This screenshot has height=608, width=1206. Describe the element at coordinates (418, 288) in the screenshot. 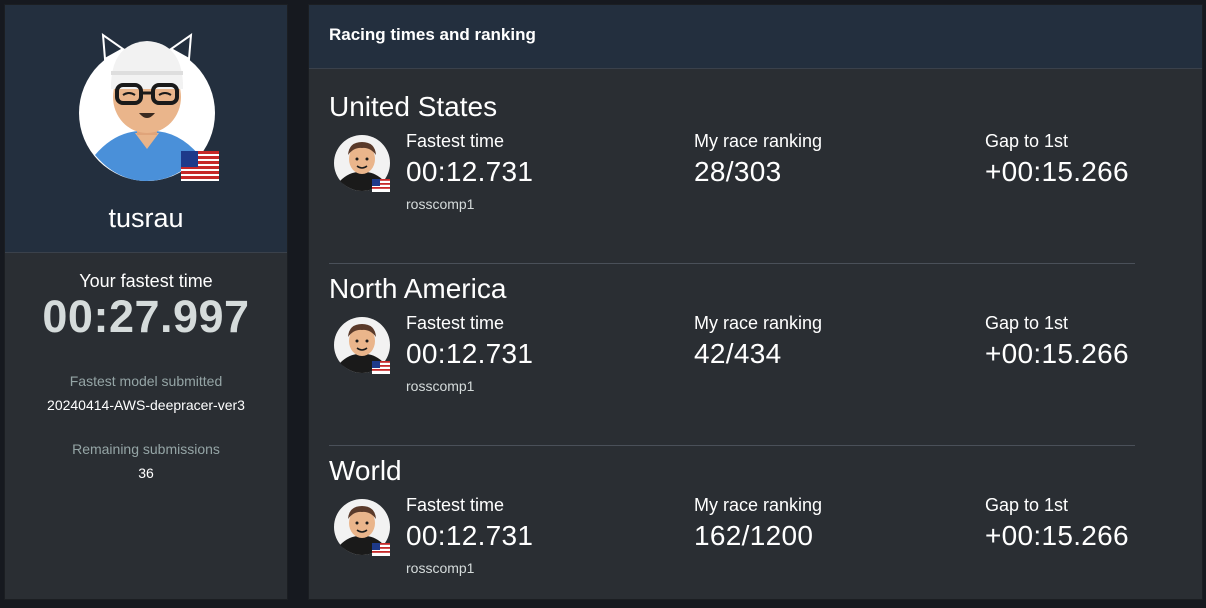

I see `region-title: North America` at that location.